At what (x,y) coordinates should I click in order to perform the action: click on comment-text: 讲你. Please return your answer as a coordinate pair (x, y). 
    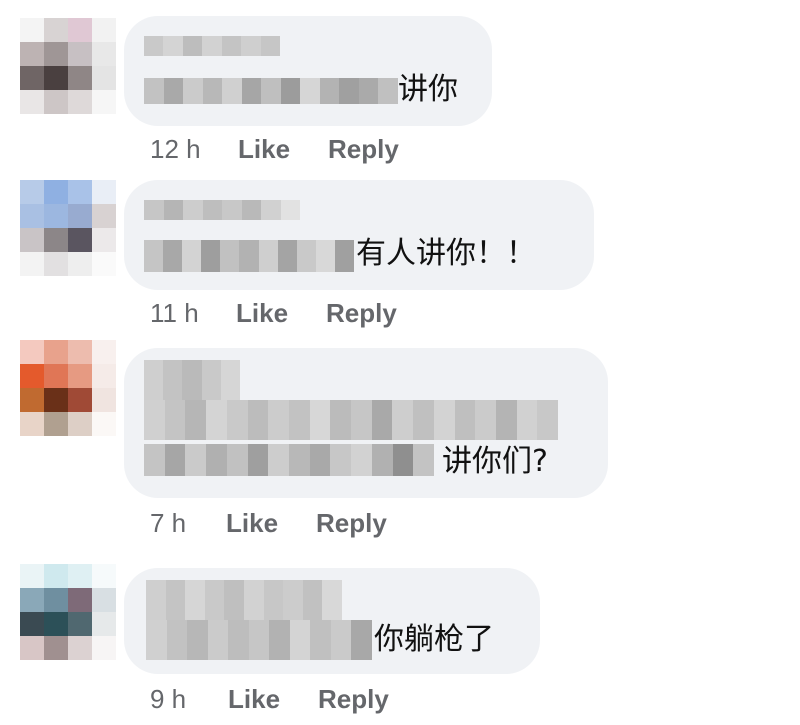
    Looking at the image, I should click on (428, 89).